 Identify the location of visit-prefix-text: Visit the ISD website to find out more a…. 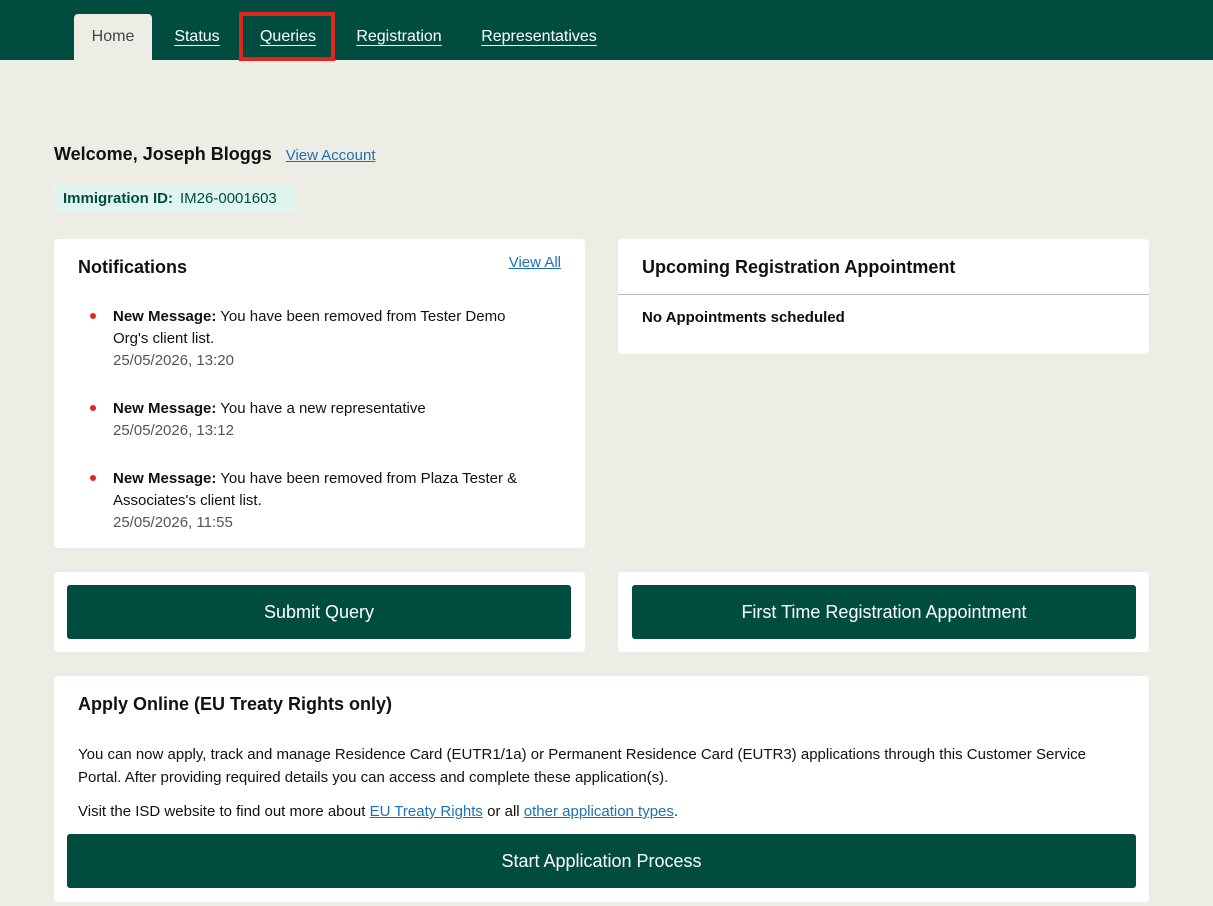
(222, 811).